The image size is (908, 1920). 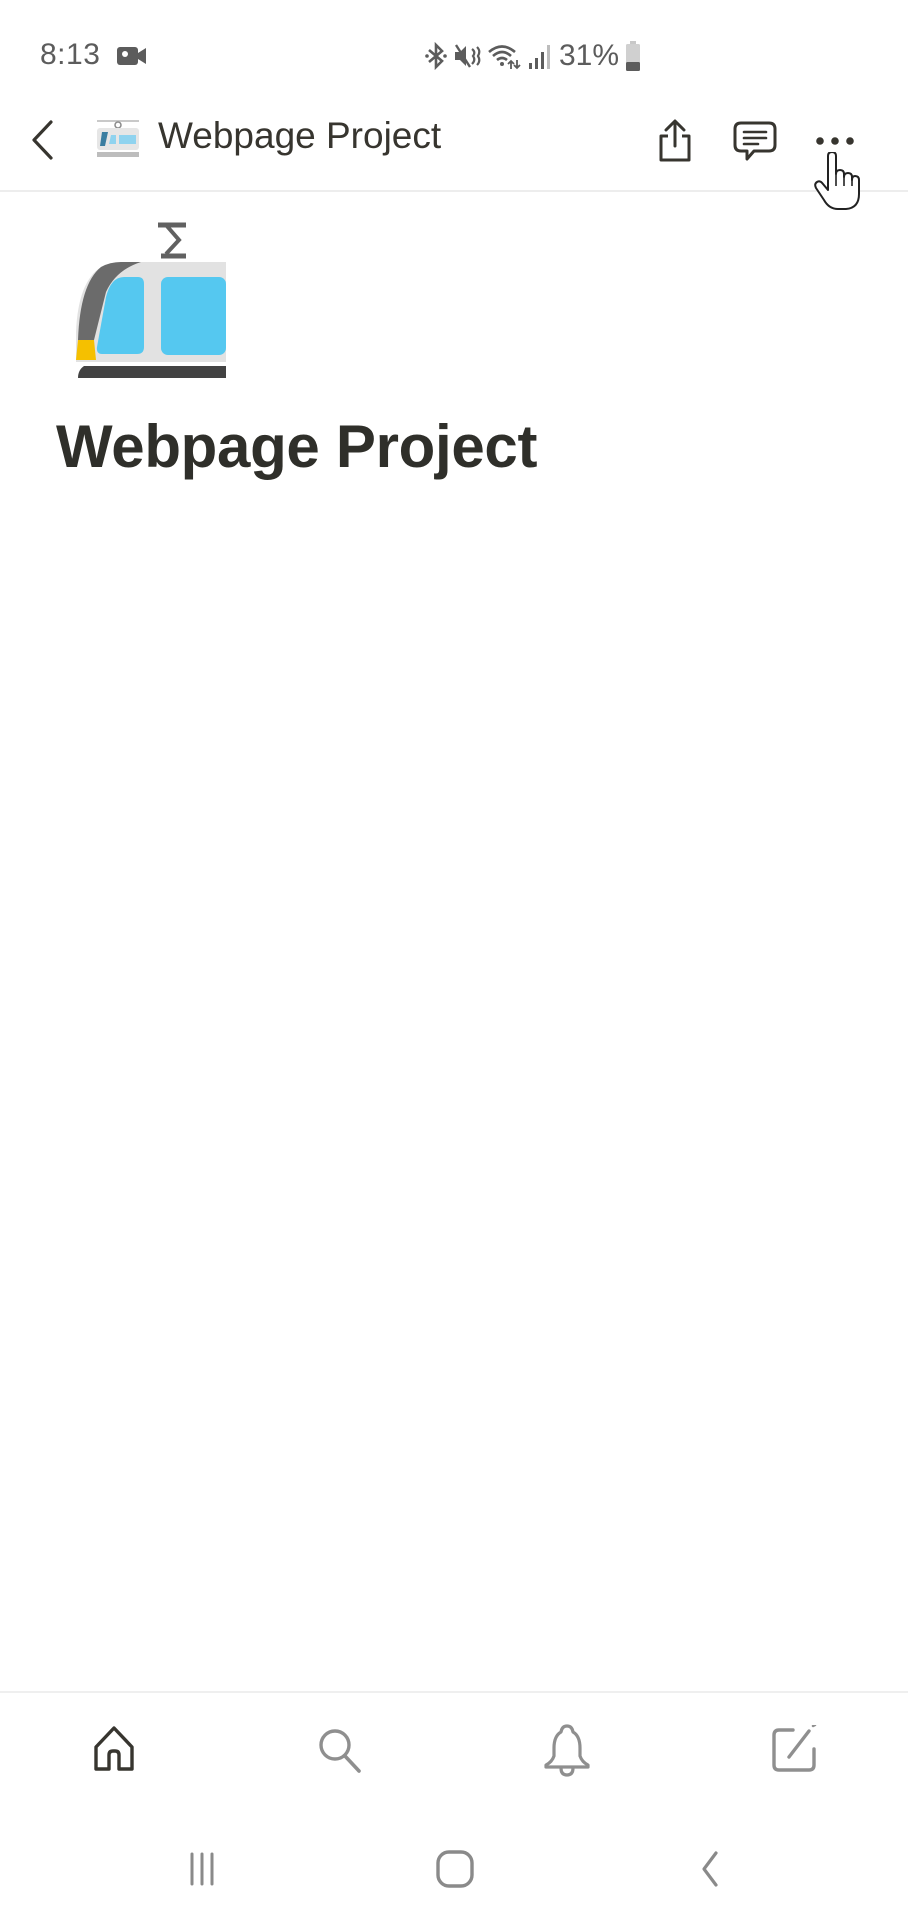 What do you see at coordinates (131, 56) in the screenshot?
I see `video-camera-icon` at bounding box center [131, 56].